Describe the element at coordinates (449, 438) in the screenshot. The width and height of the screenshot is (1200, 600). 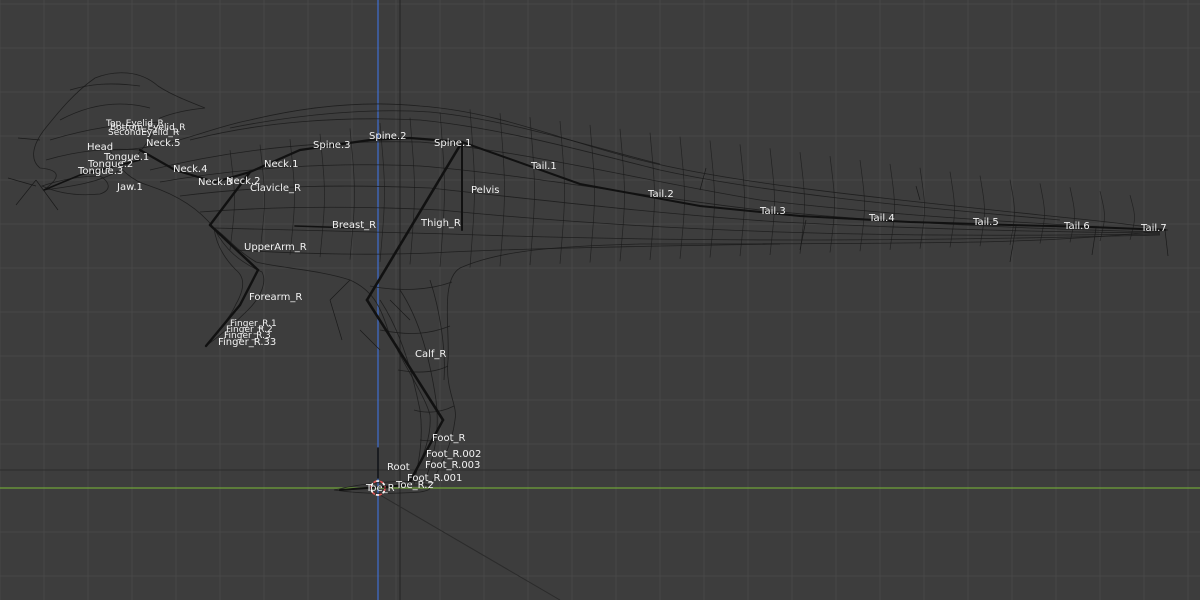
I see `bone-label-foot: Foot_R` at that location.